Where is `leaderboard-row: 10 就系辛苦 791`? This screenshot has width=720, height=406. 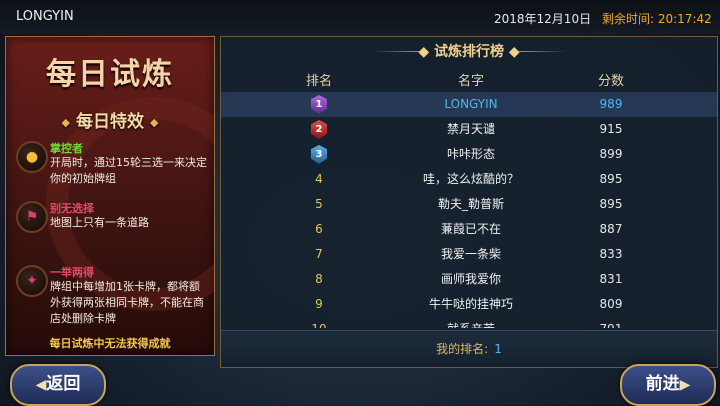
leaderboard-row: 10 就系辛苦 791 is located at coordinates (469, 322).